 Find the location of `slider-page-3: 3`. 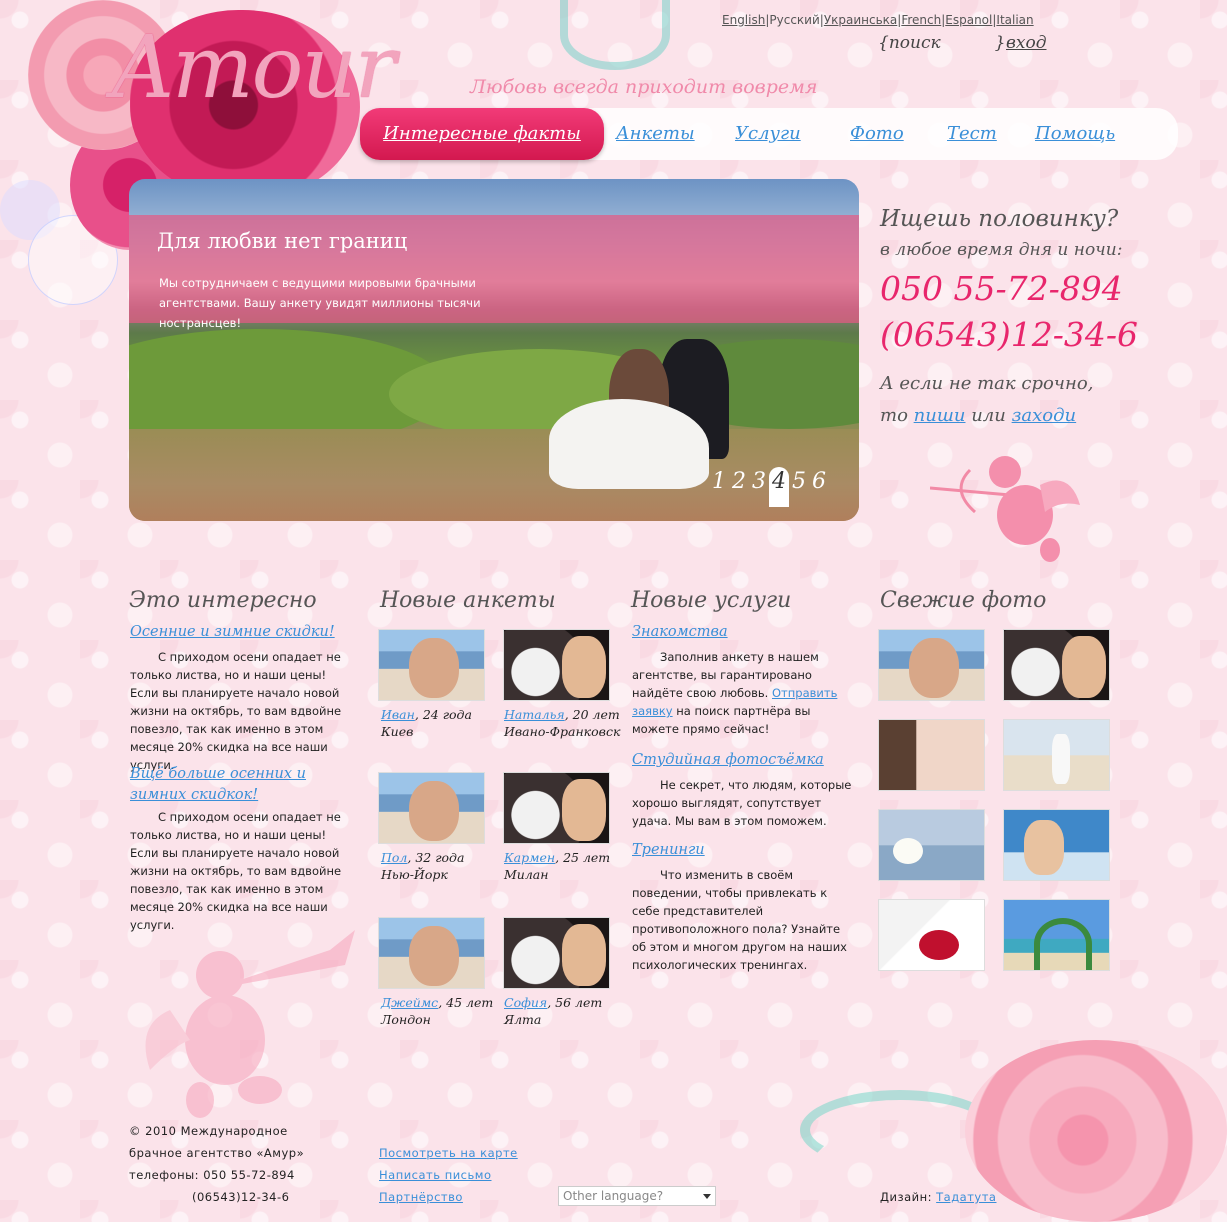

slider-page-3: 3 is located at coordinates (759, 481).